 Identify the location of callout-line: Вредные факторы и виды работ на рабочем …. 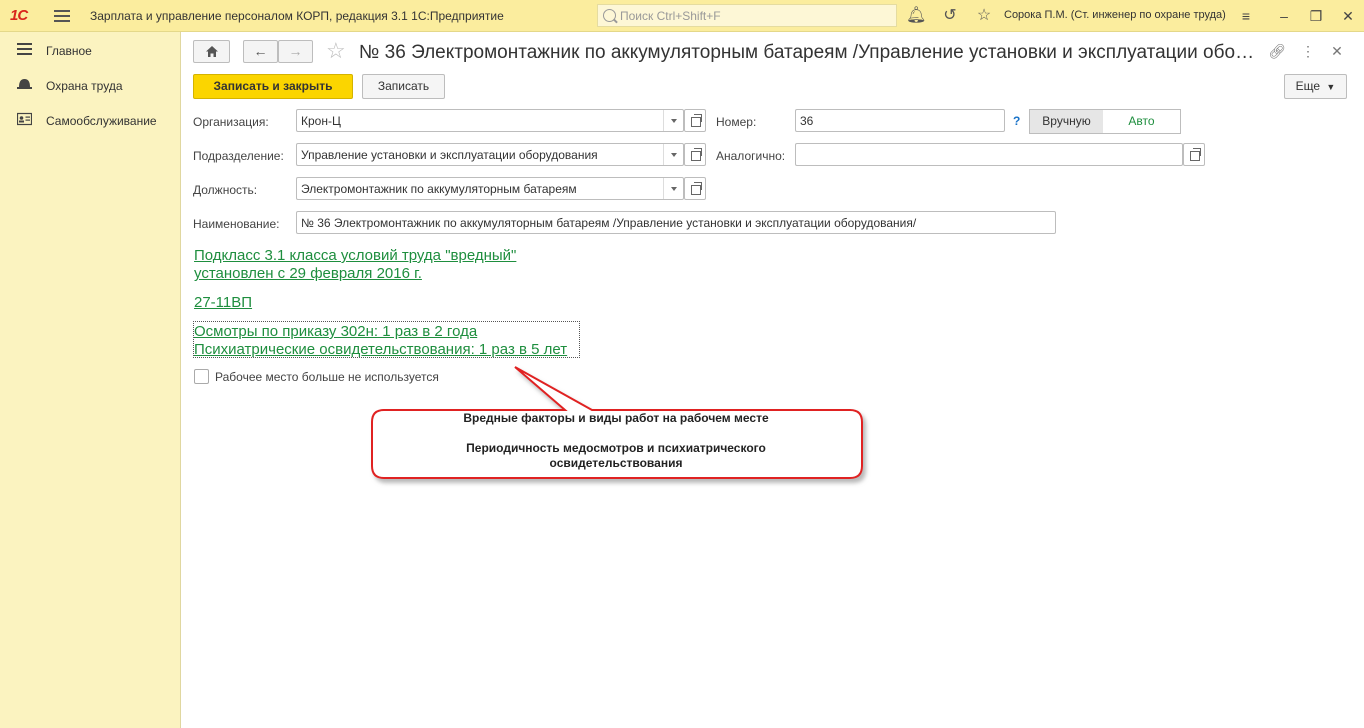
(616, 418).